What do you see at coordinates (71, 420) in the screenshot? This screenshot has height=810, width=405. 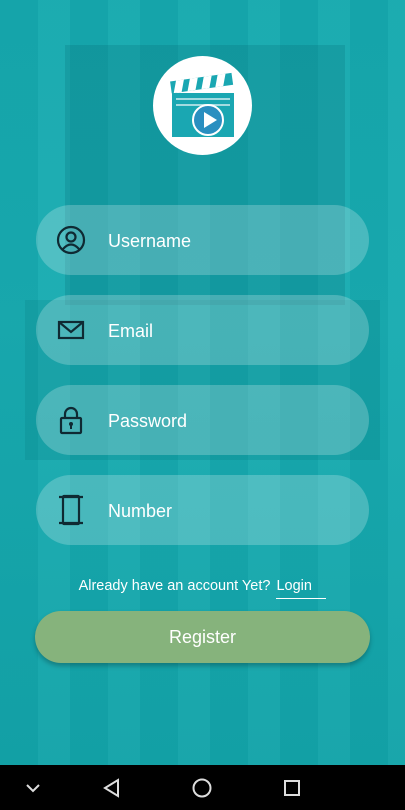 I see `lock-icon` at bounding box center [71, 420].